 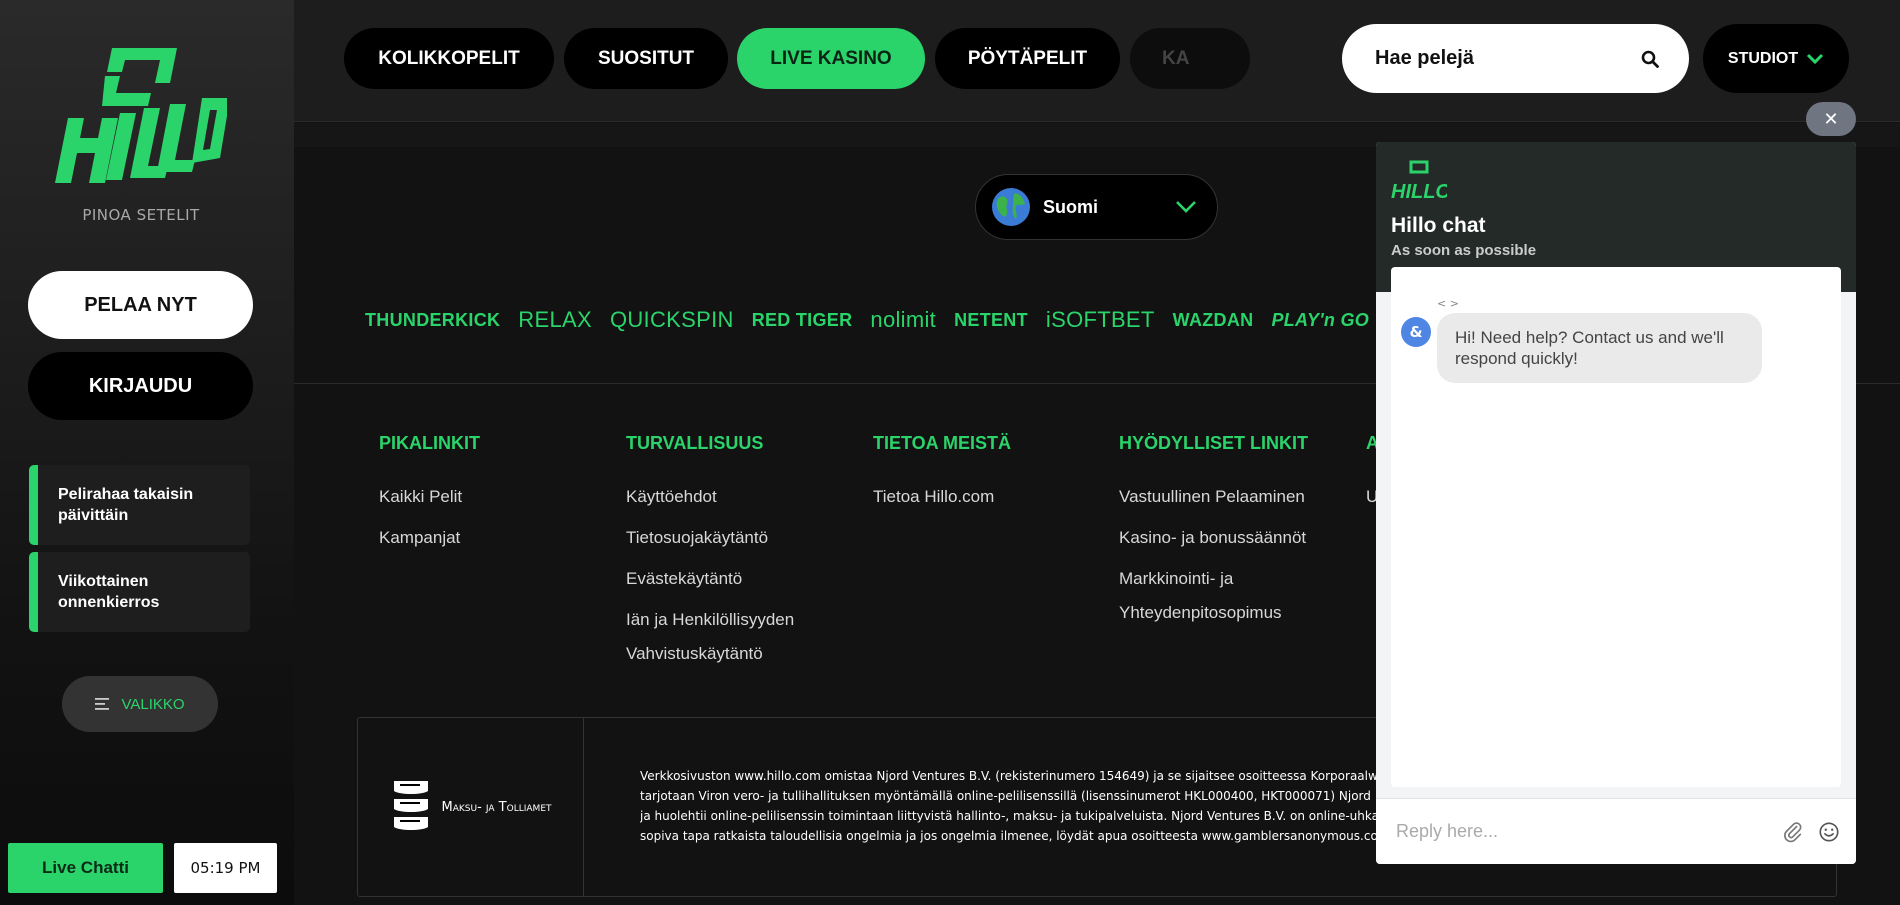 What do you see at coordinates (140, 305) in the screenshot?
I see `play-now-button: PELAA NYT` at bounding box center [140, 305].